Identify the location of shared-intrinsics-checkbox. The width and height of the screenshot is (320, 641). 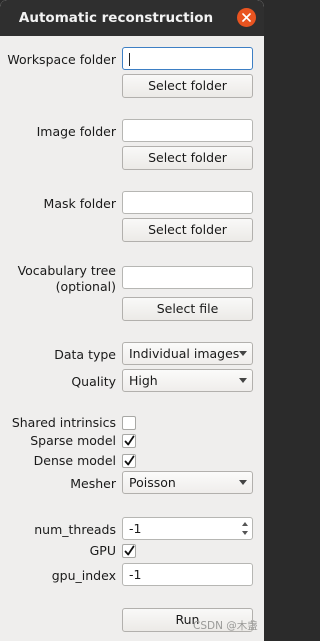
(129, 423).